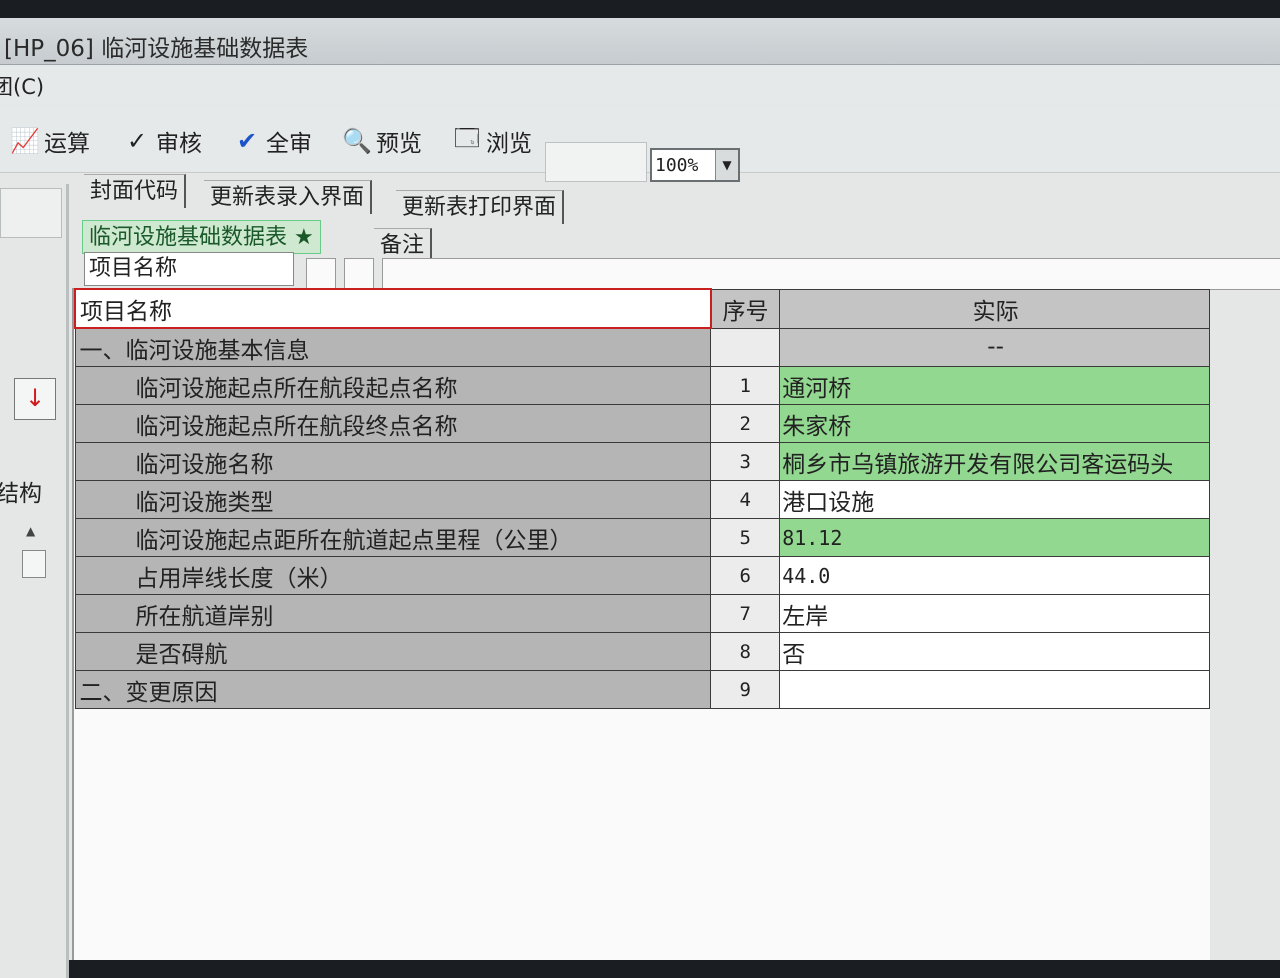  What do you see at coordinates (640, 41) in the screenshot?
I see `title-bar: [HP_06] 临河设施基础数据表` at bounding box center [640, 41].